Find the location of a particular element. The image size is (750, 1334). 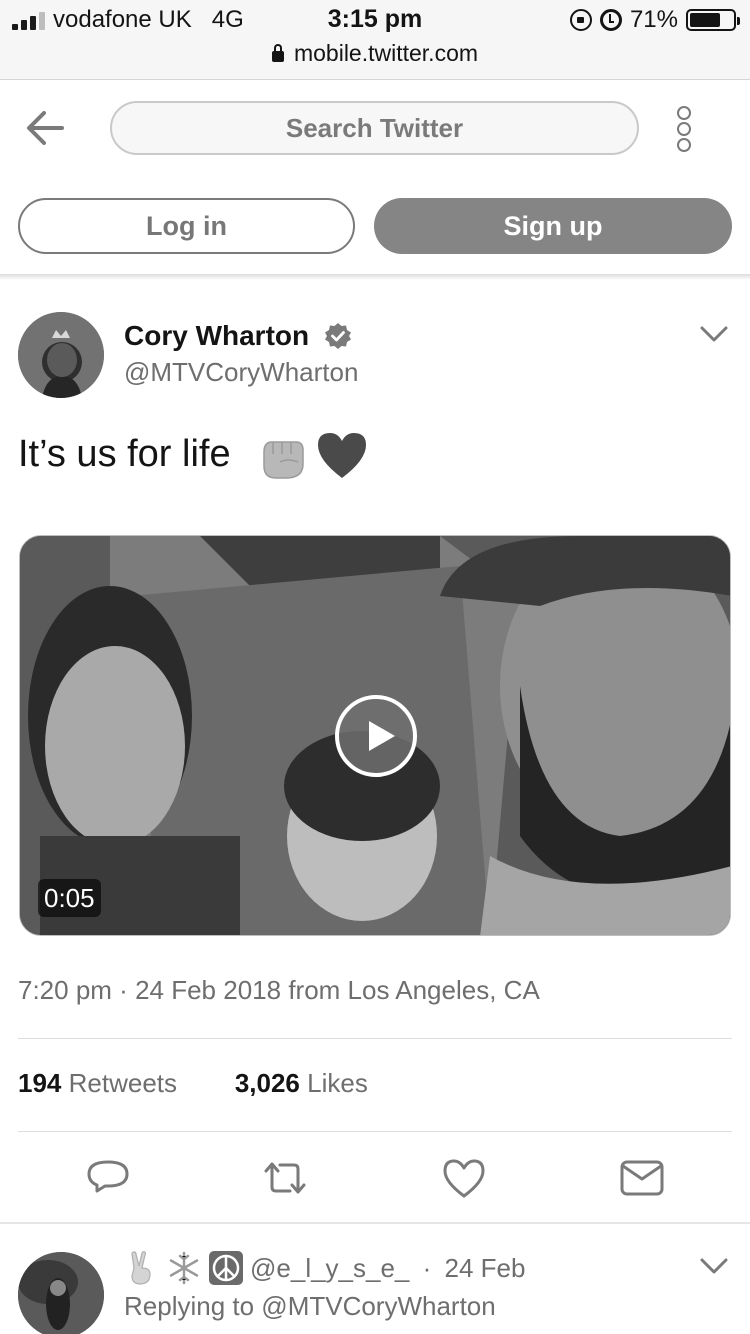

tweet-time: 7:20 pm is located at coordinates (65, 990).